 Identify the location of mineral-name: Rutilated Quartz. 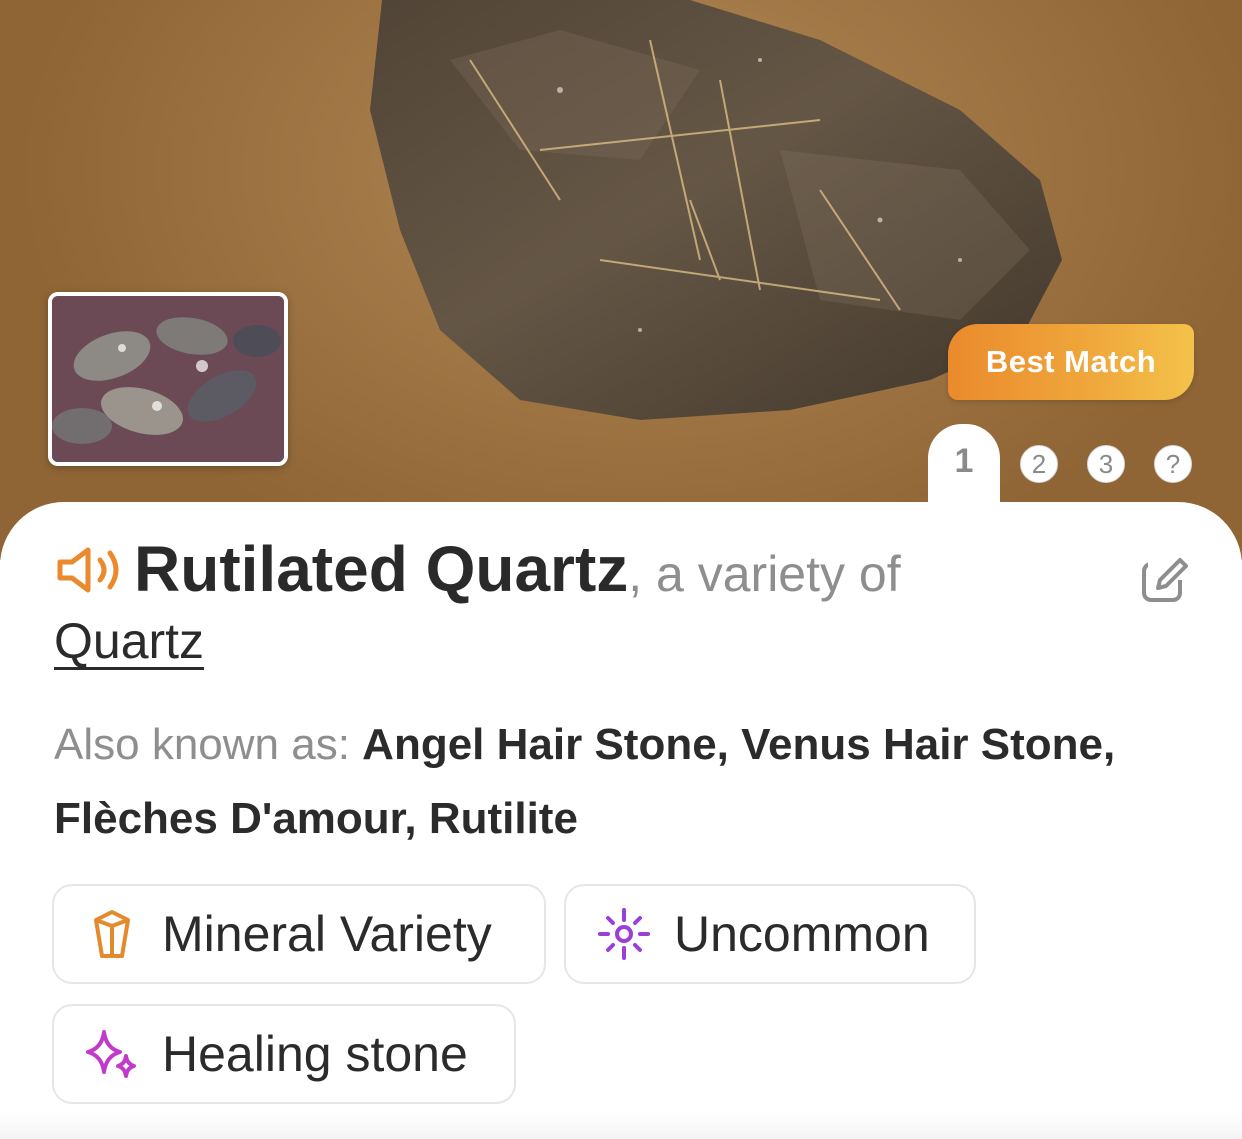
(381, 569).